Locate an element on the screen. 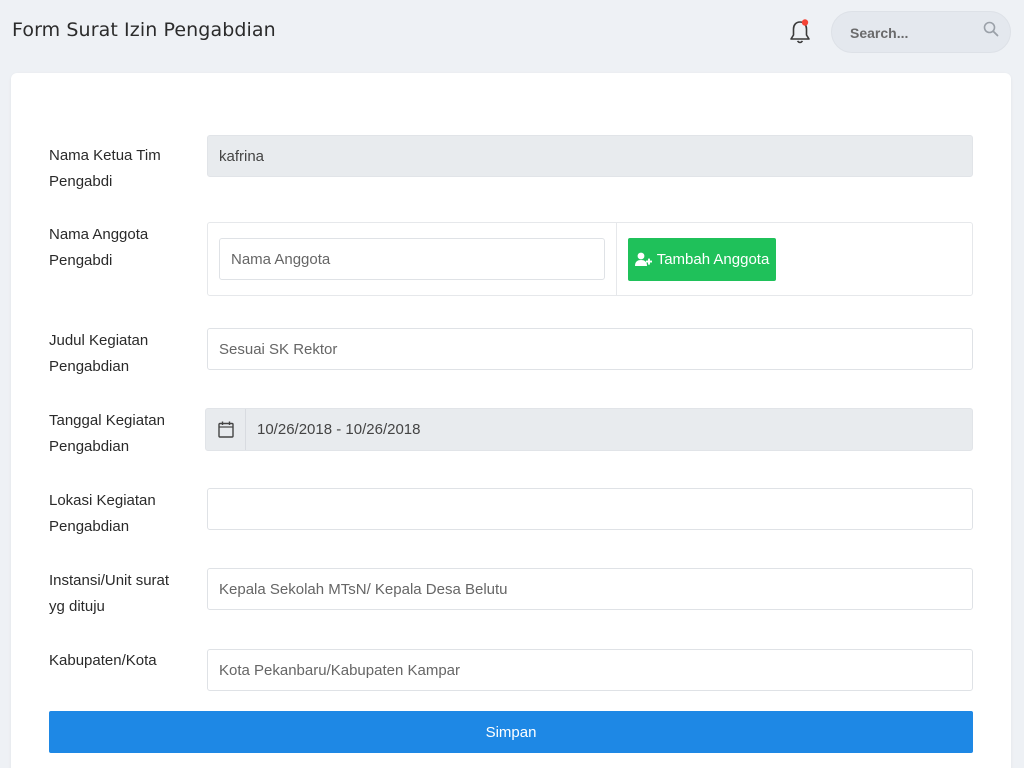  kabupaten-input is located at coordinates (590, 670).